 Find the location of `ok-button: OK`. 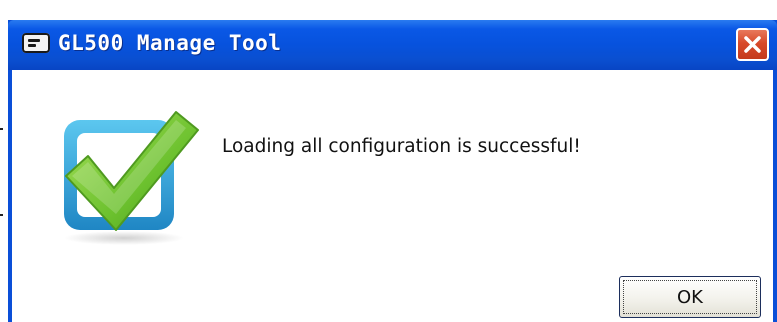

ok-button: OK is located at coordinates (690, 297).